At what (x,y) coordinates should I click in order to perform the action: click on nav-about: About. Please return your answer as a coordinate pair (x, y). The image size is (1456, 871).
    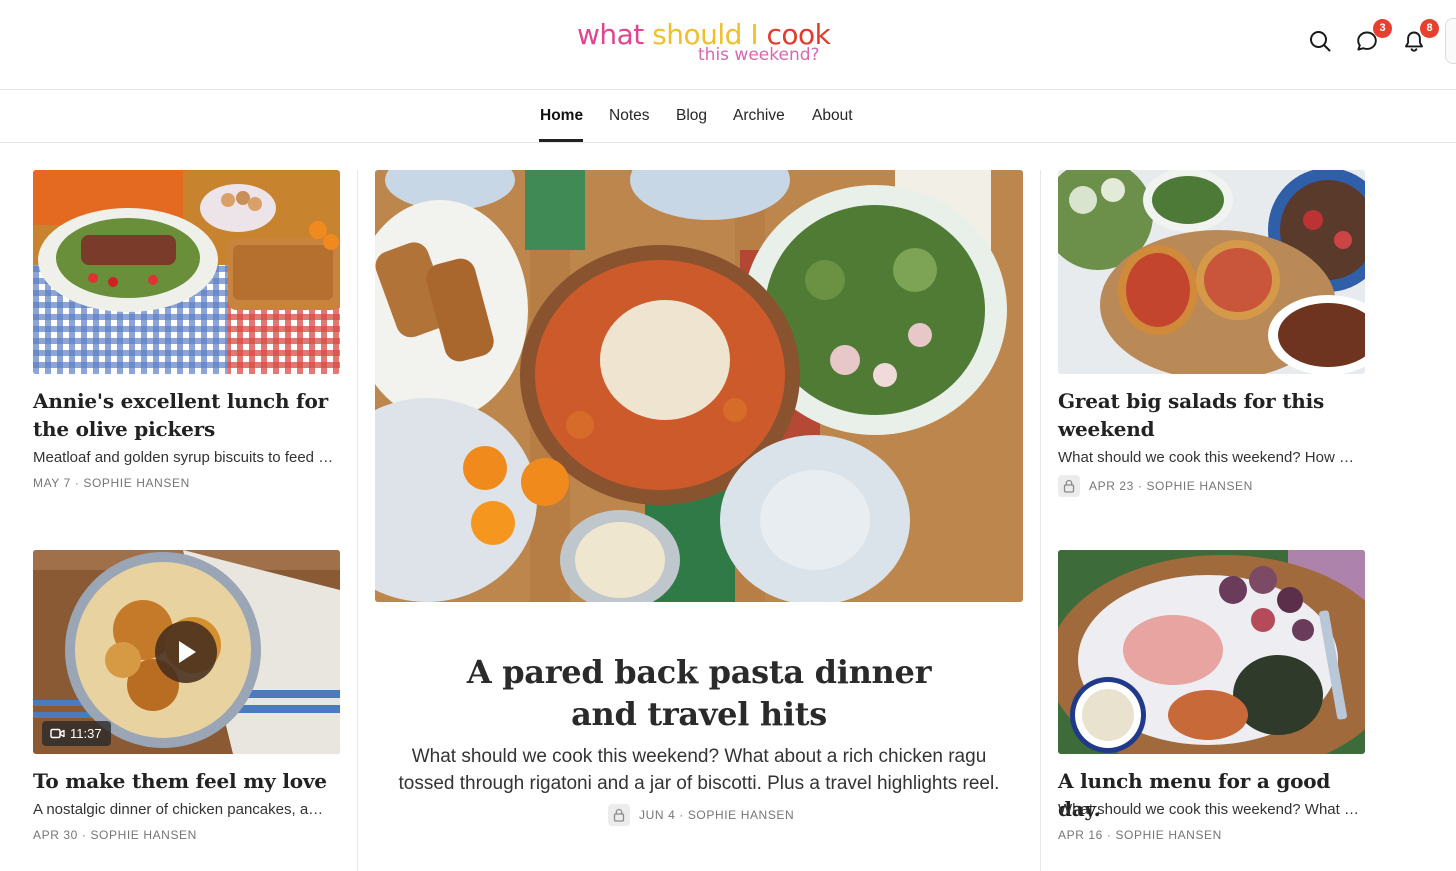
    Looking at the image, I should click on (832, 116).